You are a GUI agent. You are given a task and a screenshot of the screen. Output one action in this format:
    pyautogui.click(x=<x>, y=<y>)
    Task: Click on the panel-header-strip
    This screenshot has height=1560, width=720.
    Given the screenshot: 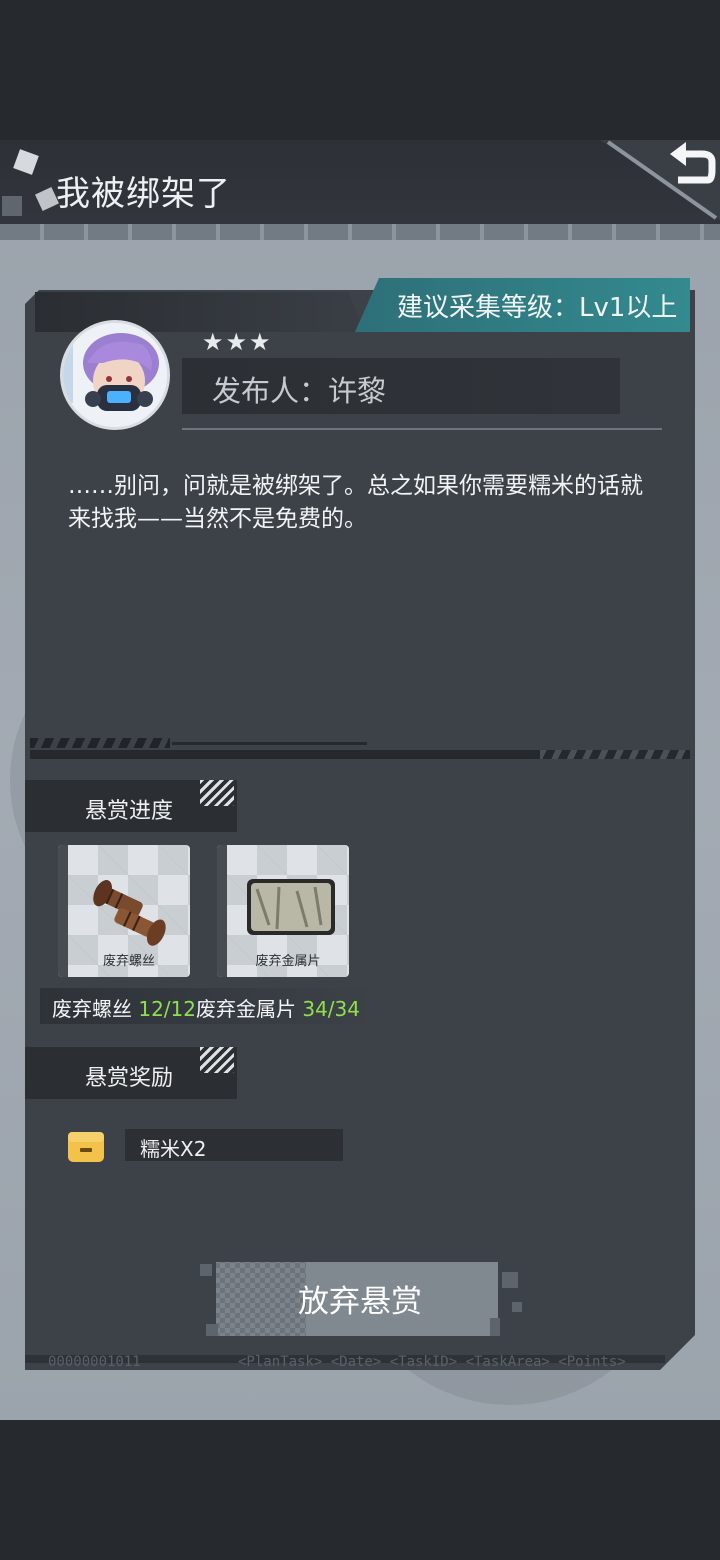 What is the action you would take?
    pyautogui.click(x=200, y=312)
    